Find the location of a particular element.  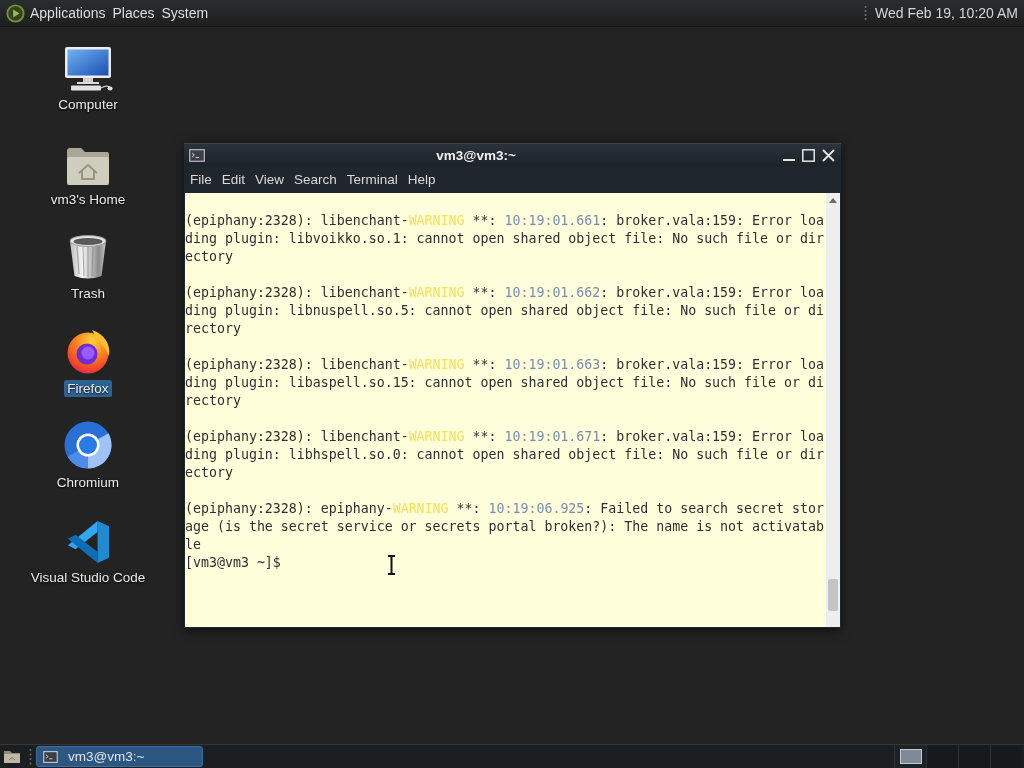

desktop-icon-label: Trash is located at coordinates (88, 293).